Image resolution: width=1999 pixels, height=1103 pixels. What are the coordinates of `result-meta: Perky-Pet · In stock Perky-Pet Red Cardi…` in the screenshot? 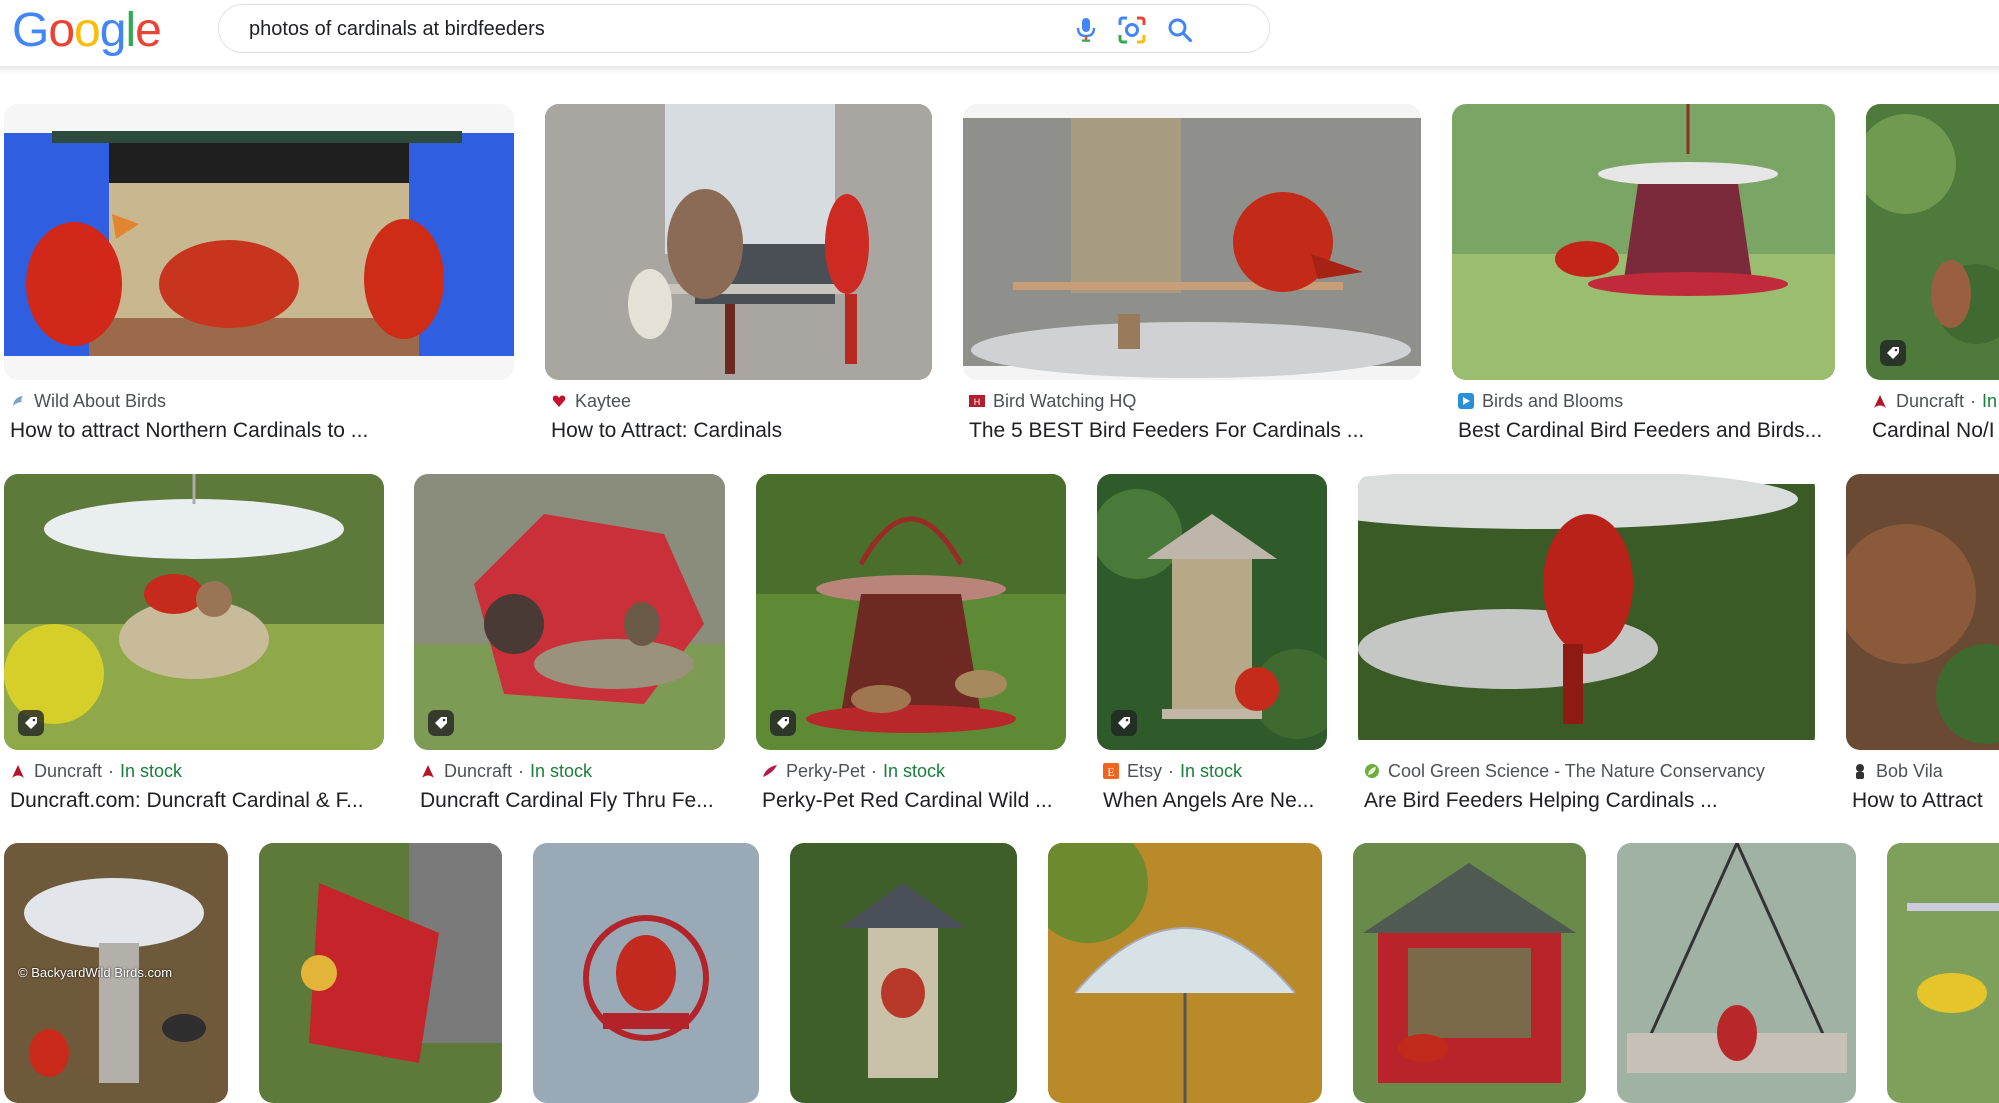 It's located at (917, 787).